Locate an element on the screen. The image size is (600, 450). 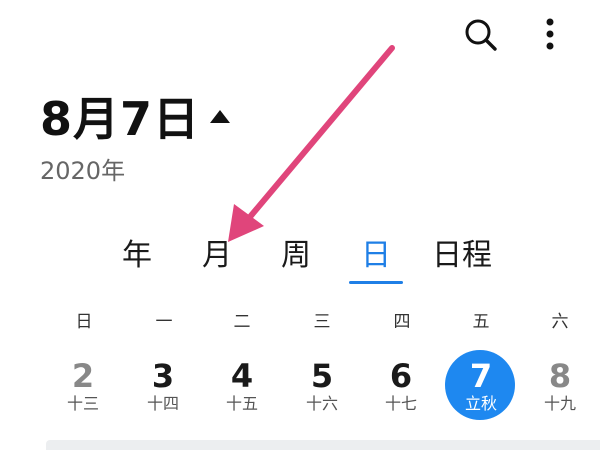
lunar-date: 十七 is located at coordinates (400, 403).